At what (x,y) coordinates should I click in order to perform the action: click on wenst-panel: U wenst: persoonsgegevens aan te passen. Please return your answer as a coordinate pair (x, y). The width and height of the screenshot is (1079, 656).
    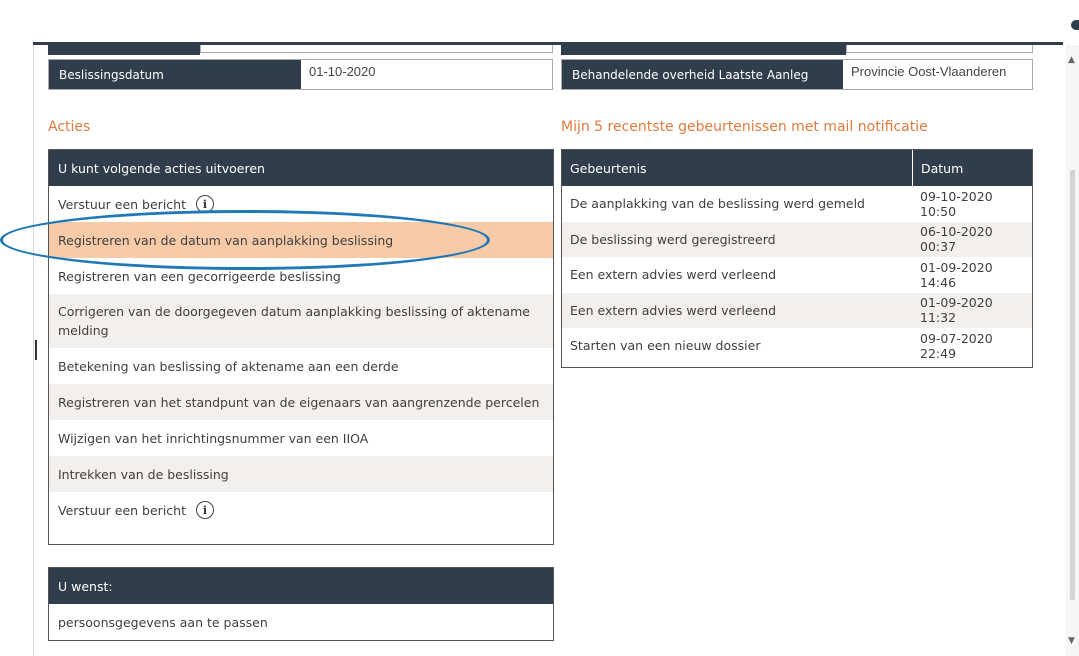
    Looking at the image, I should click on (301, 604).